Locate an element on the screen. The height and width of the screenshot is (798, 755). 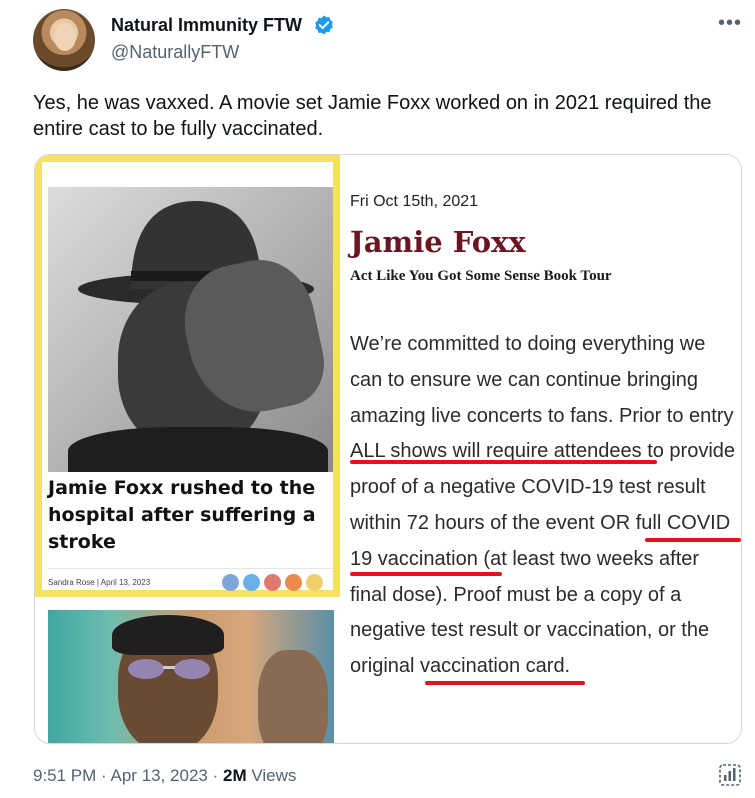
tweet-date: Apr 13, 2023 is located at coordinates (159, 775).